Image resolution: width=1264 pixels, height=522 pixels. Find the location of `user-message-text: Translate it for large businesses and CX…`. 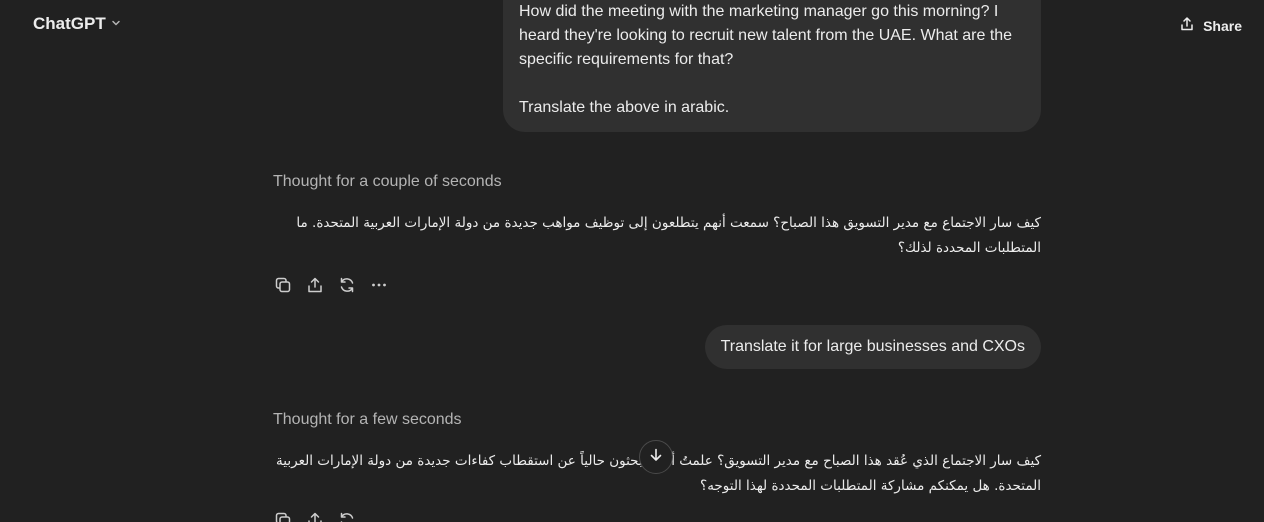

user-message-text: Translate it for large businesses and CX… is located at coordinates (872, 346).